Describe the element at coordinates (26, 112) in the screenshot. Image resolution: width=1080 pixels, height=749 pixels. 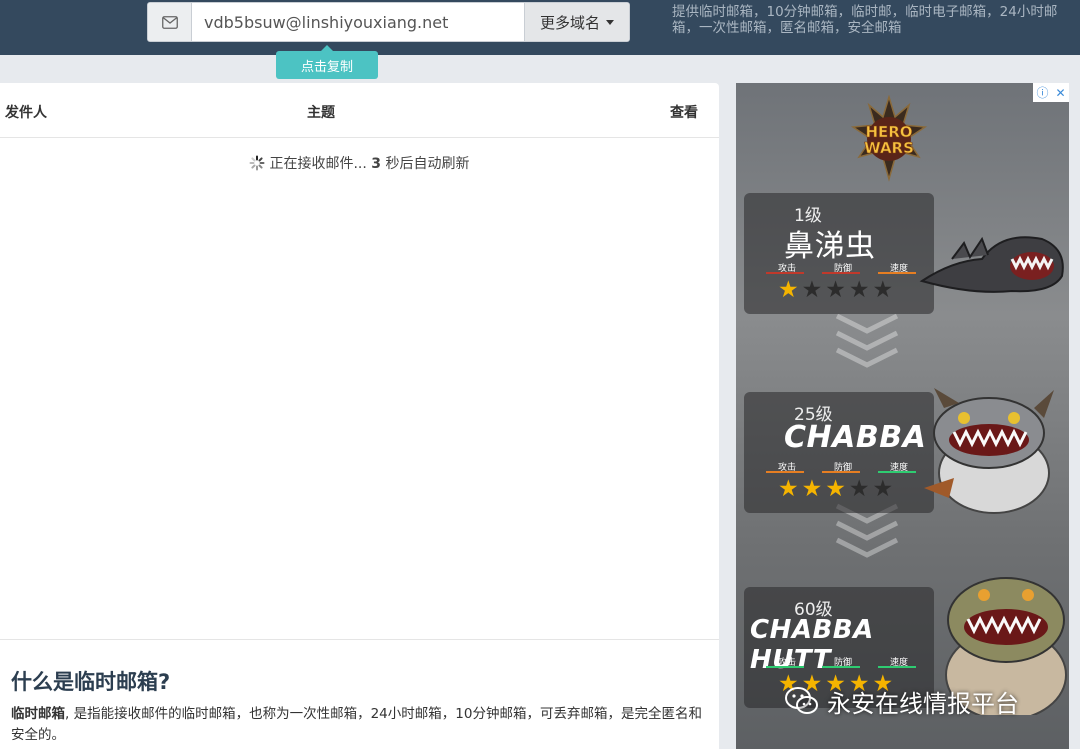
I see `column-sender: 发件人` at that location.